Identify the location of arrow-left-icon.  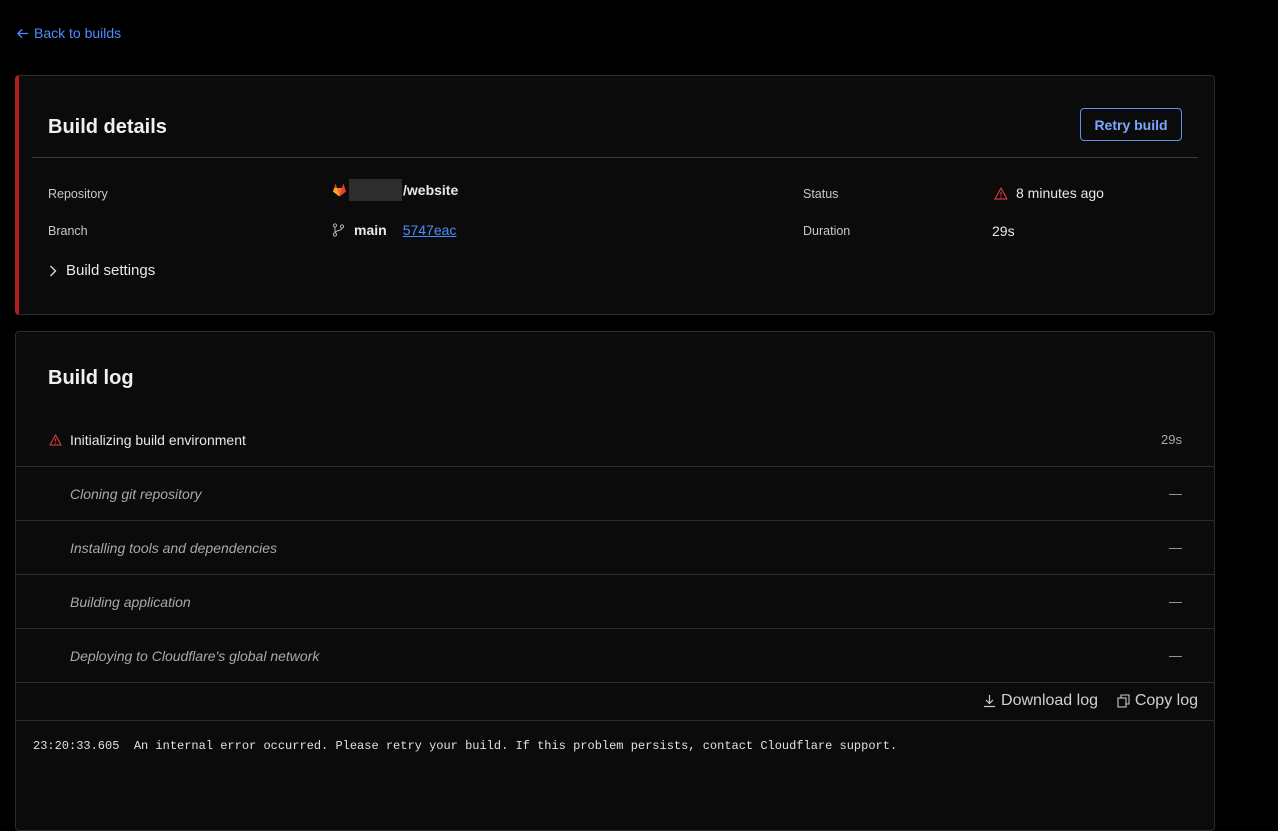
(22, 33).